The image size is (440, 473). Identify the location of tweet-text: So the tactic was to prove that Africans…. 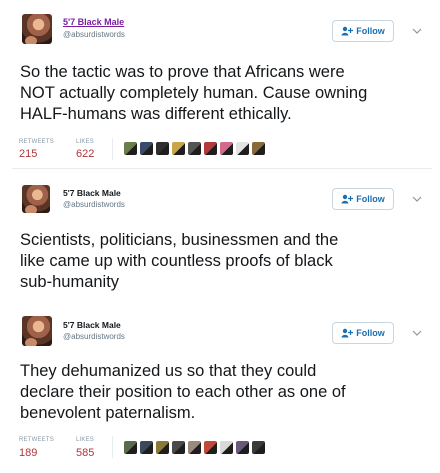
(193, 93).